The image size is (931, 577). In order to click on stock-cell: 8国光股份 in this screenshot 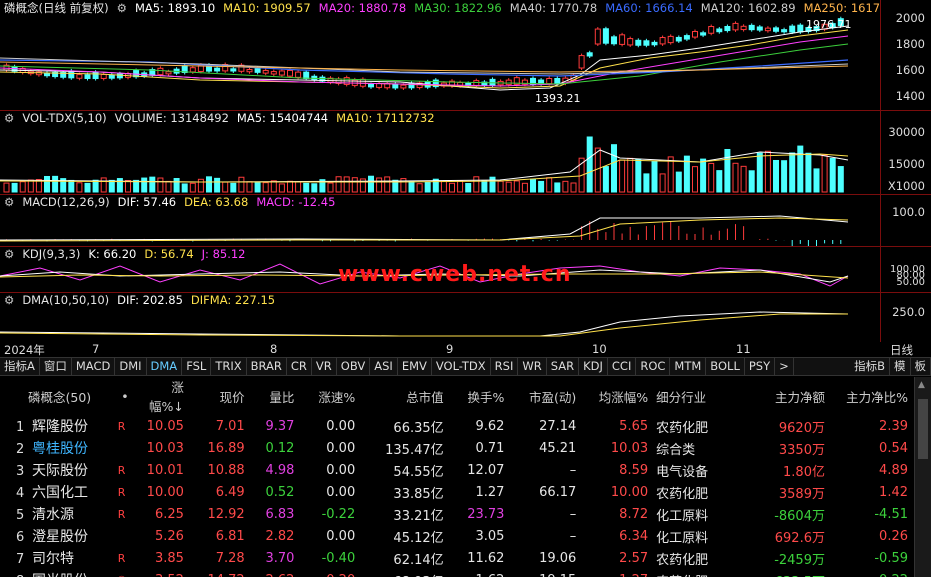, I will do `click(55, 573)`.